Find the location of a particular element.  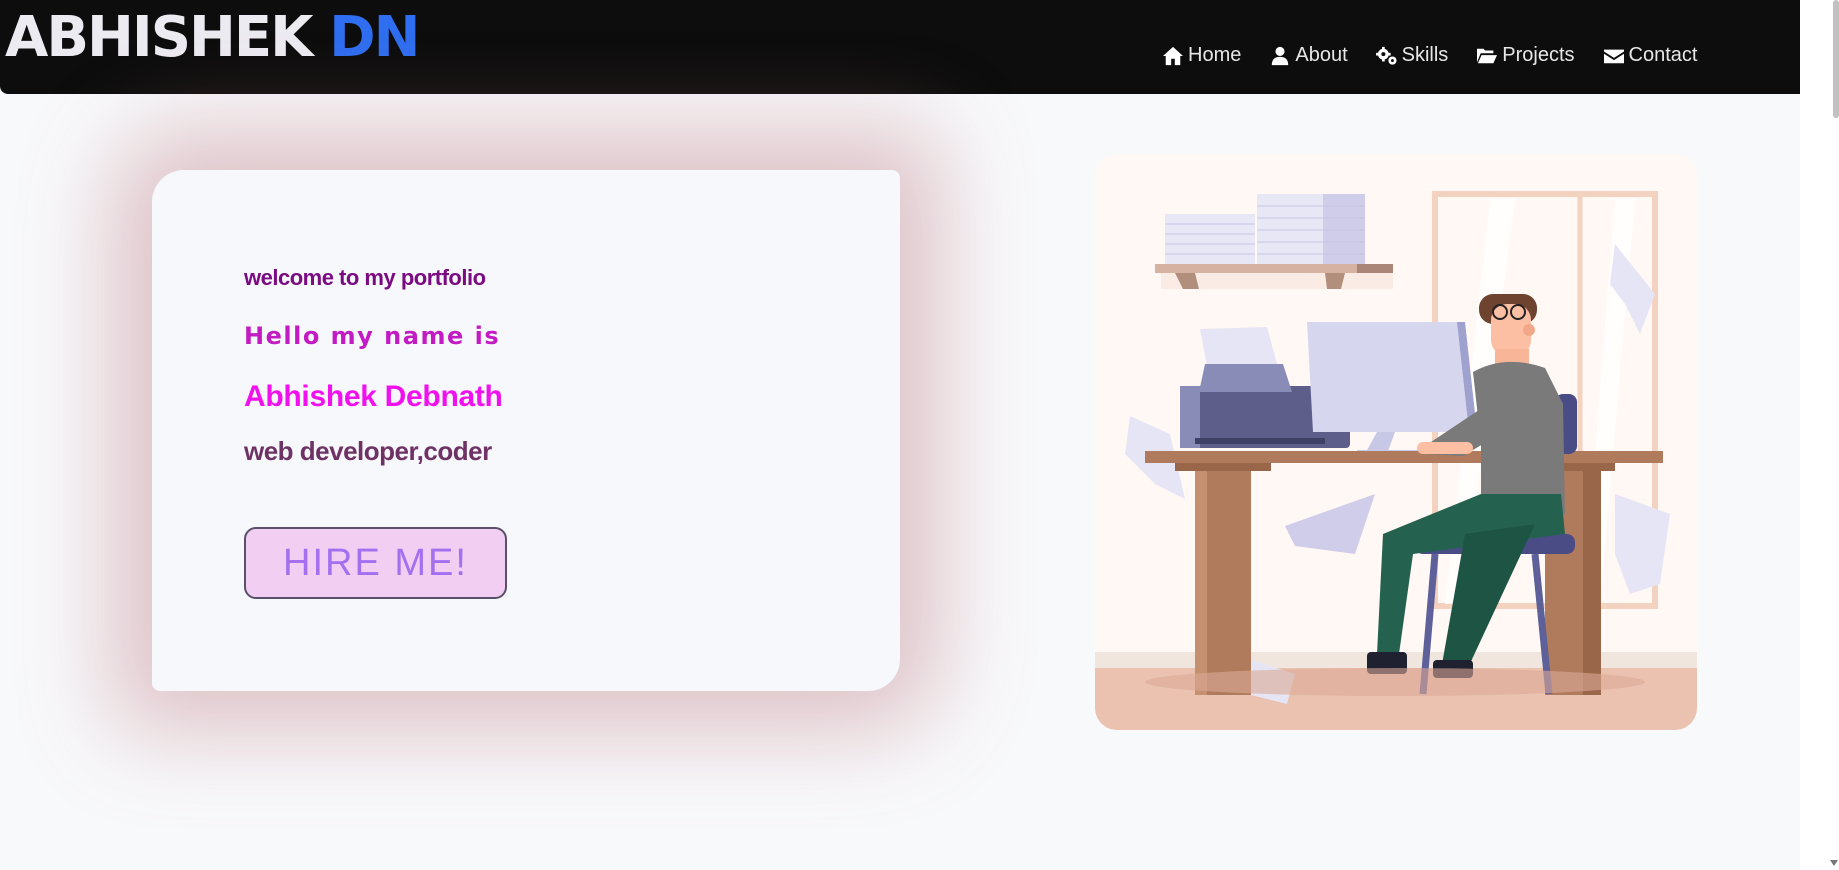

welcome-text: welcome to my portfolio is located at coordinates (365, 277).